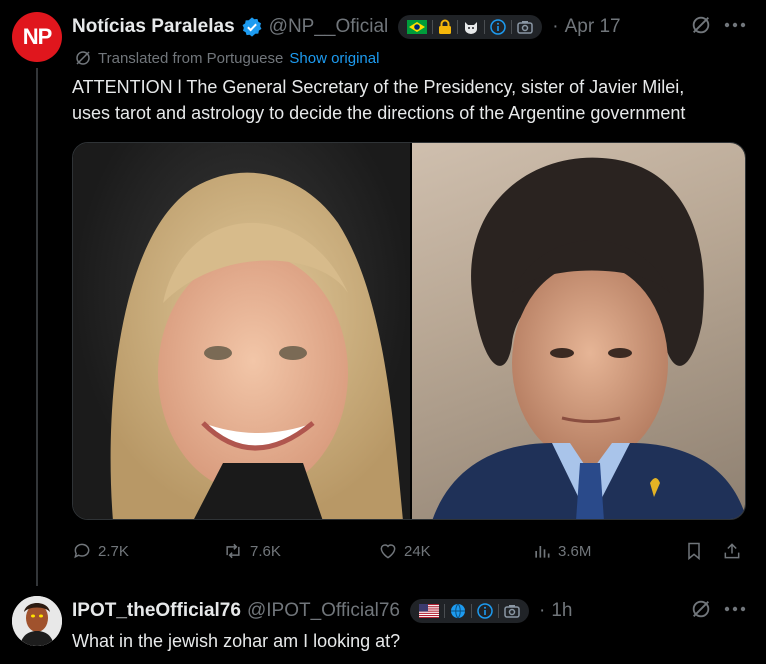  What do you see at coordinates (417, 551) in the screenshot?
I see `like-count: 24K` at bounding box center [417, 551].